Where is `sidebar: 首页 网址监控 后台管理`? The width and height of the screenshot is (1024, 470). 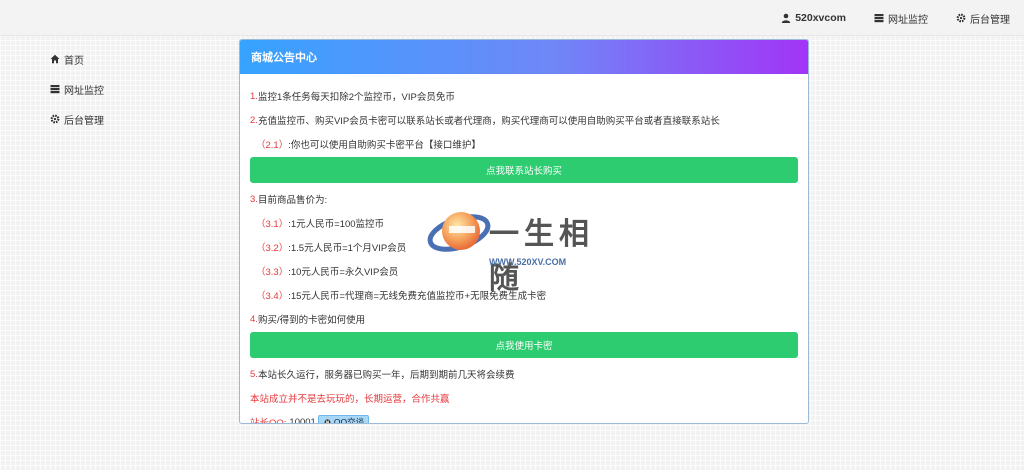 sidebar: 首页 网址监控 后台管理 is located at coordinates (110, 89).